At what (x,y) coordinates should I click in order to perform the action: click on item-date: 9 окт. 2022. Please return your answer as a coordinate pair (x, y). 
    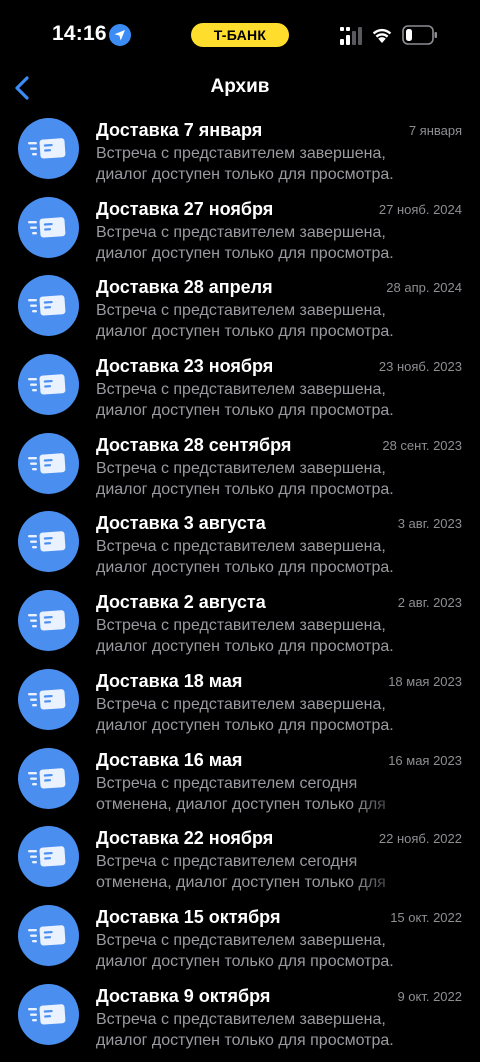
    Looking at the image, I should click on (429, 996).